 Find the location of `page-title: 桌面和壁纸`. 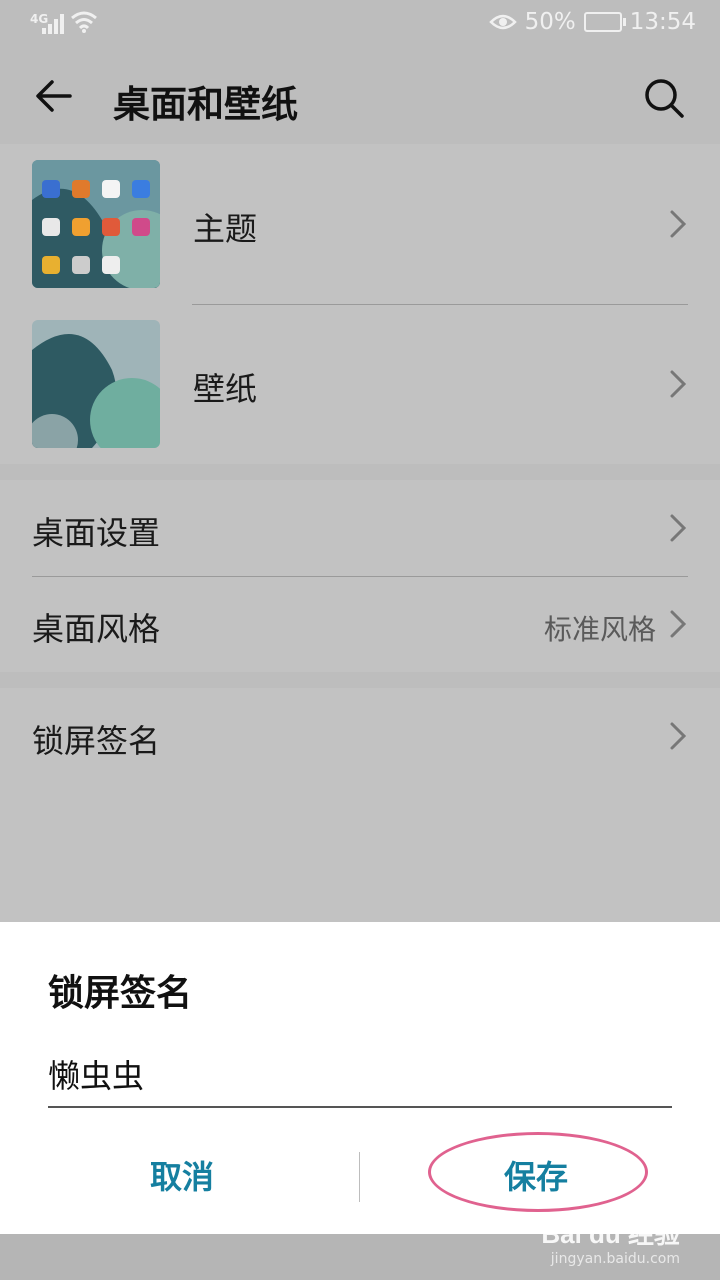

page-title: 桌面和壁纸 is located at coordinates (205, 104).